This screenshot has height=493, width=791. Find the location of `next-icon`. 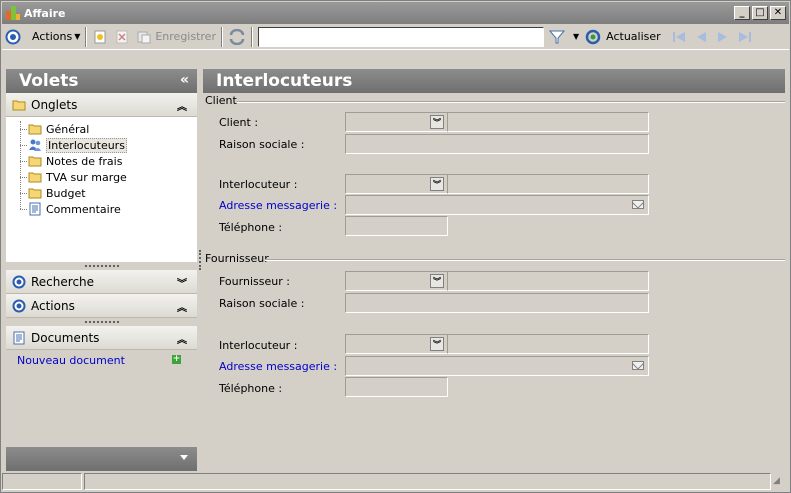

next-icon is located at coordinates (722, 36).